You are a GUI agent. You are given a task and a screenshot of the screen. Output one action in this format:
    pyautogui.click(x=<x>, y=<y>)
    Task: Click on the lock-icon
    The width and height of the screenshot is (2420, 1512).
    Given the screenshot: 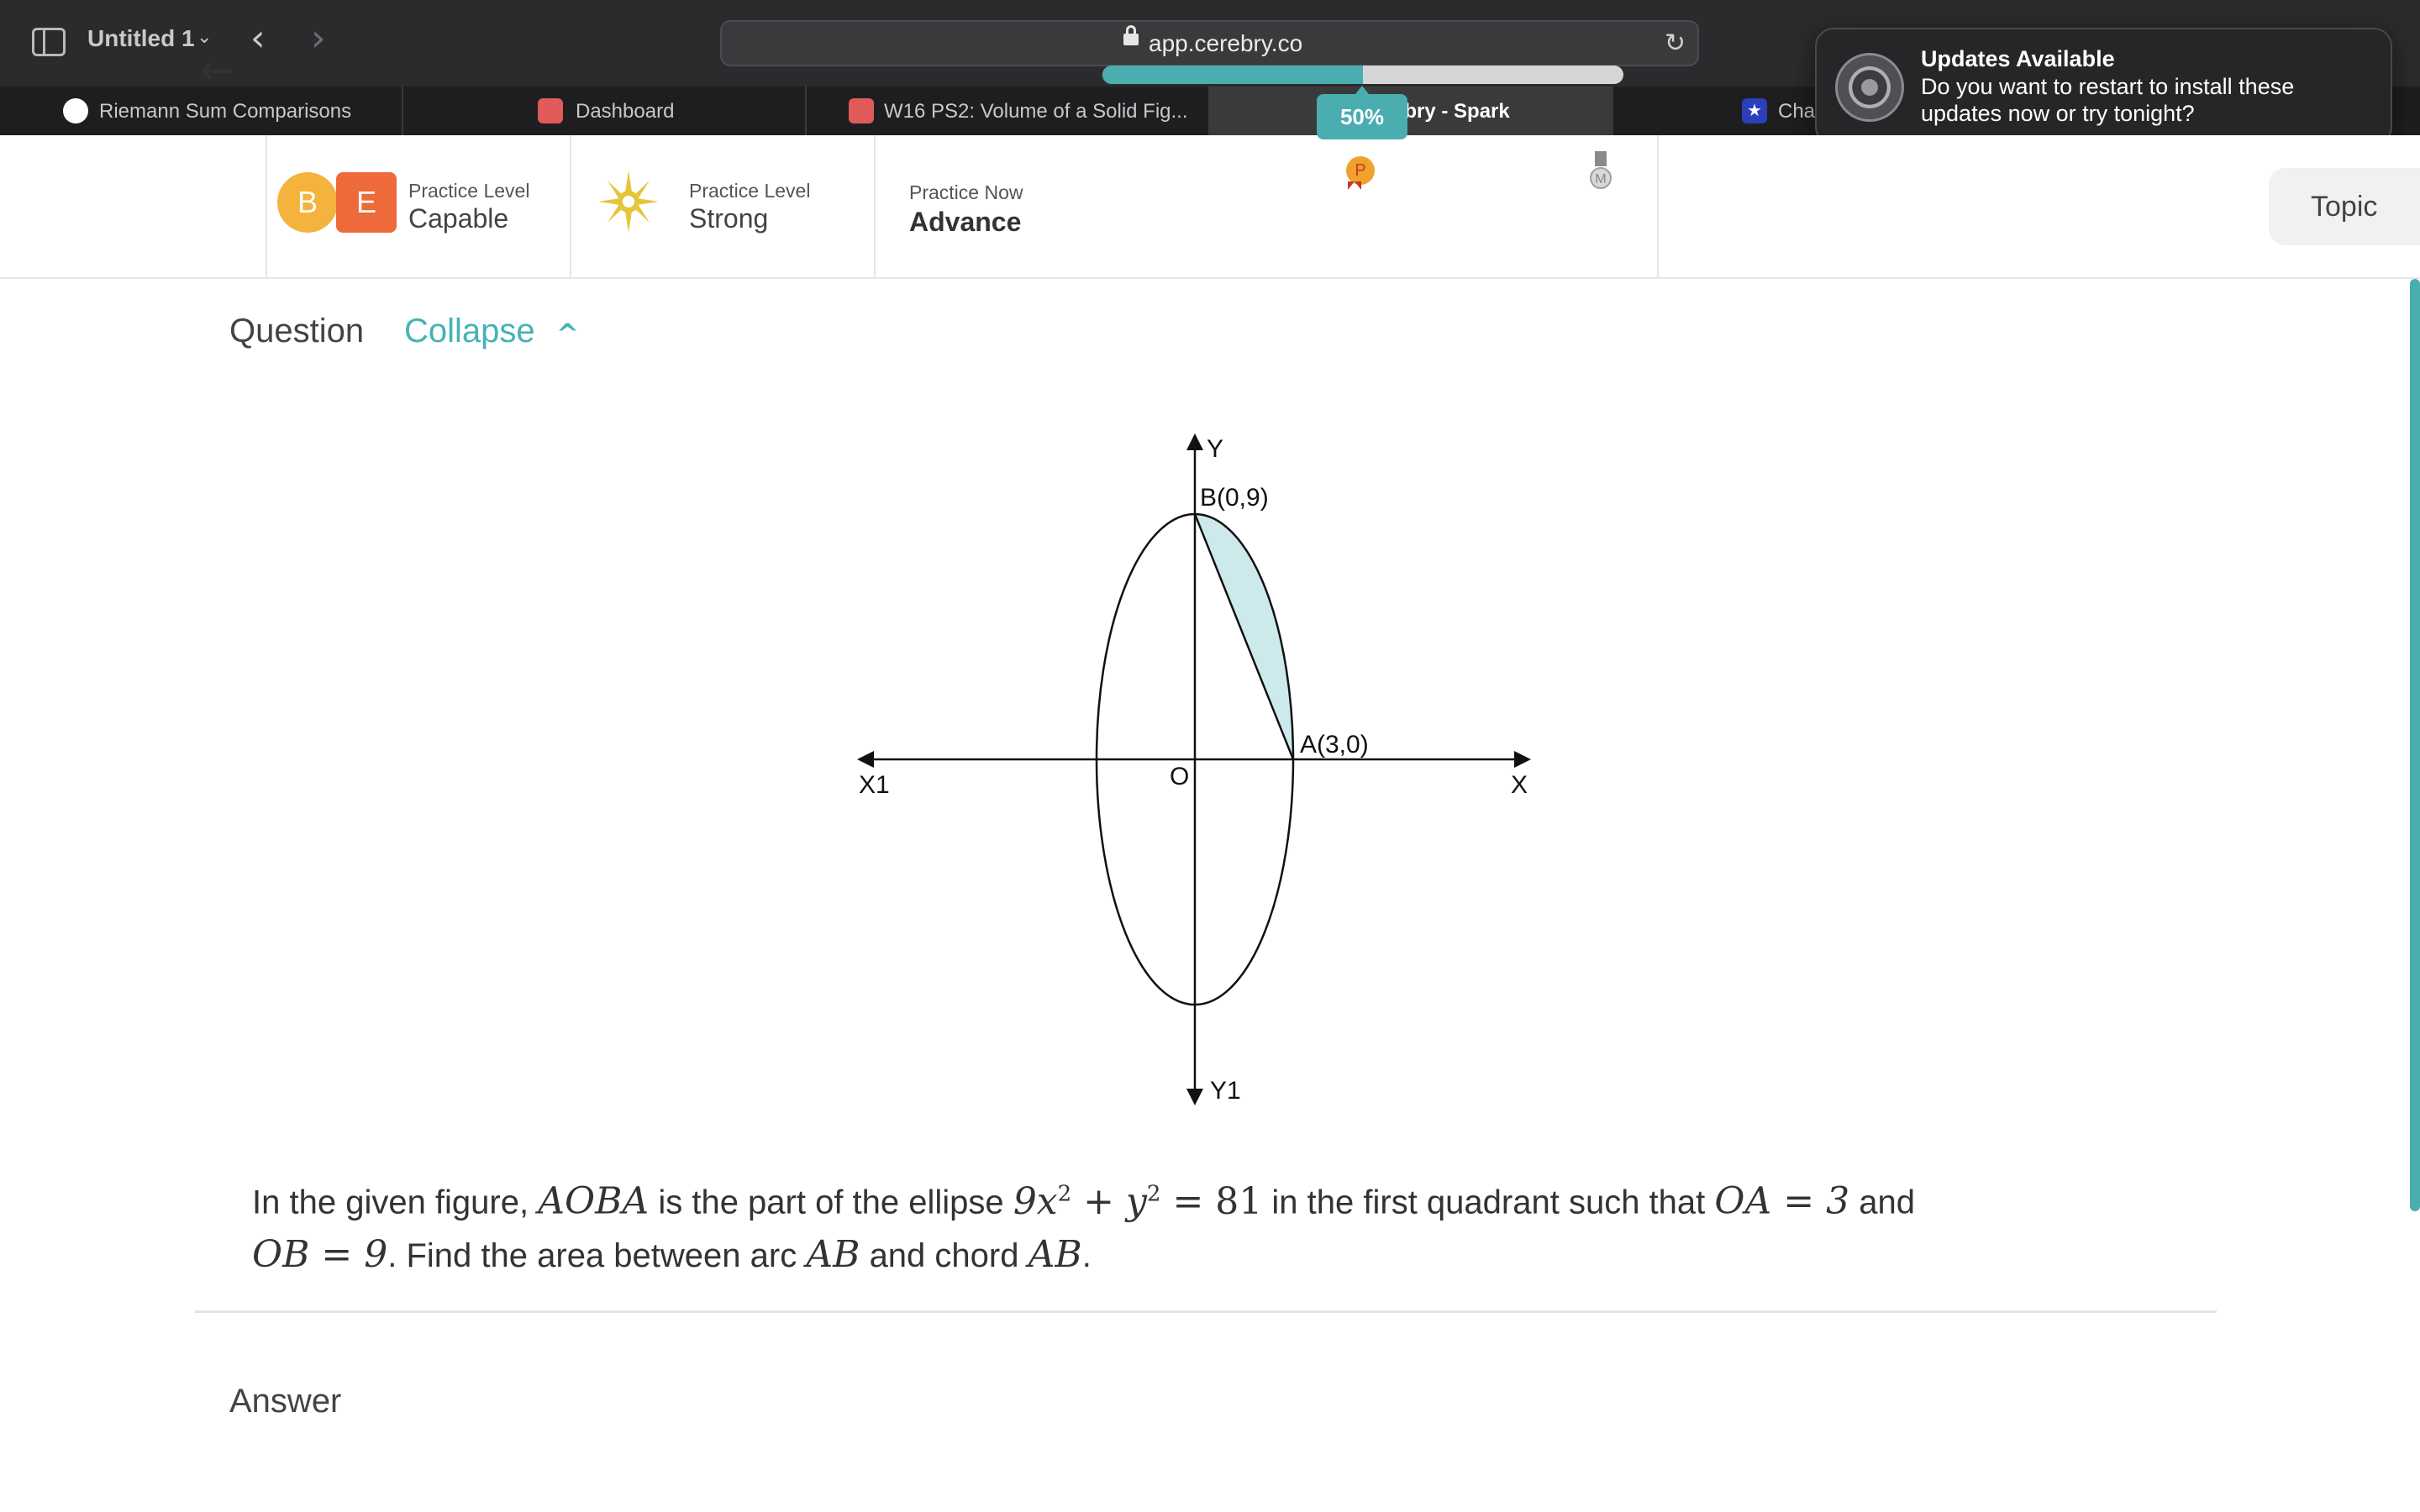 What is the action you would take?
    pyautogui.click(x=1131, y=35)
    